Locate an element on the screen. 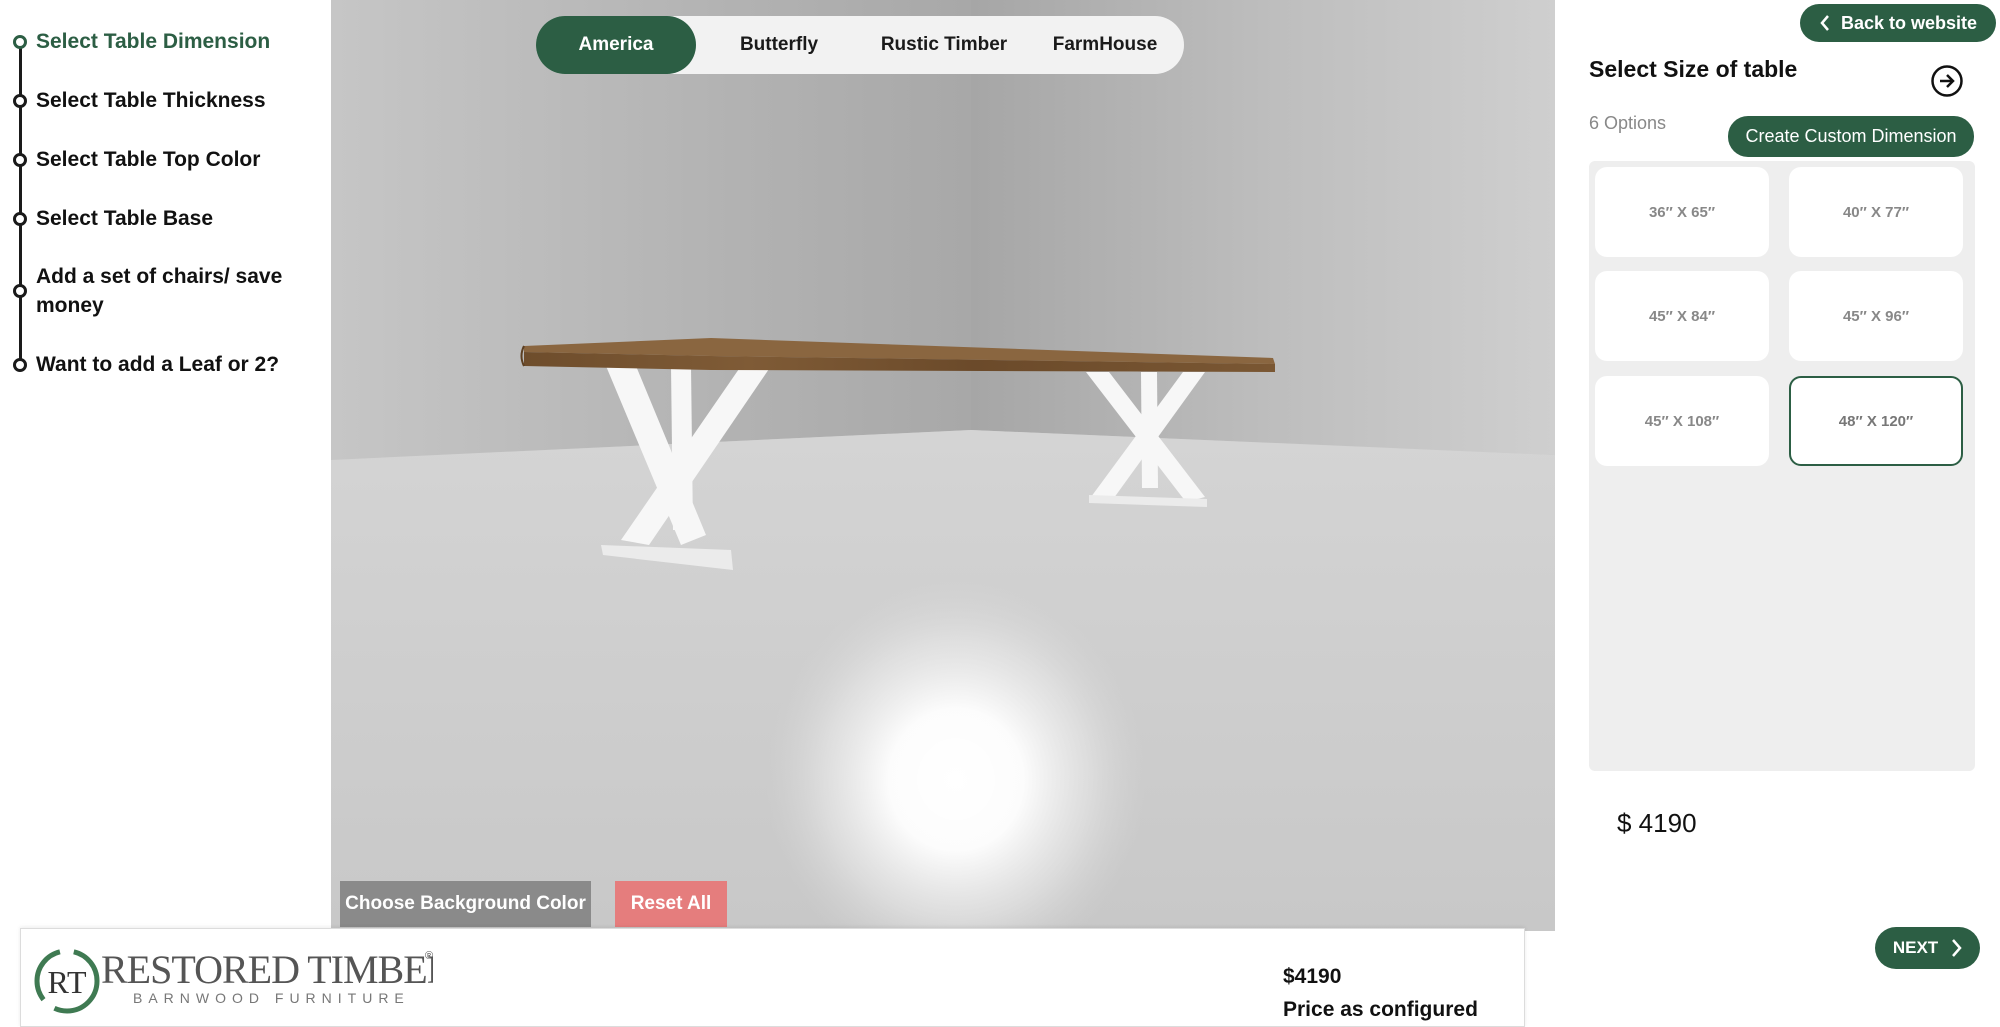 This screenshot has width=2000, height=1027. size-option-48x120: 48″ X 120″ is located at coordinates (1876, 421).